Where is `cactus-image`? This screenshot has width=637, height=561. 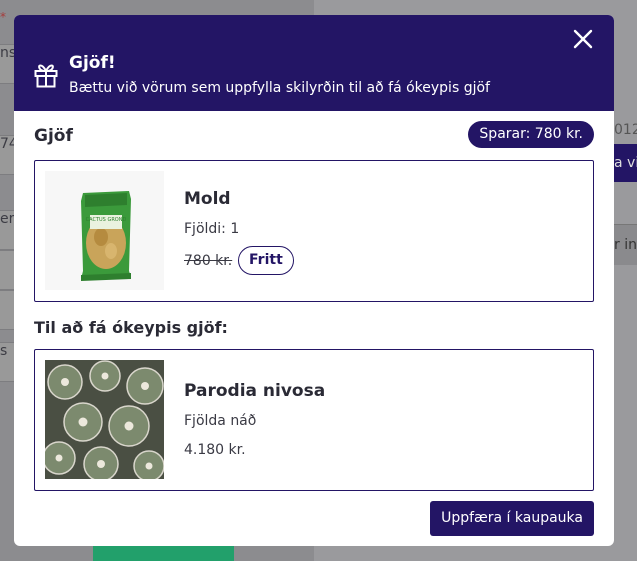 cactus-image is located at coordinates (104, 419).